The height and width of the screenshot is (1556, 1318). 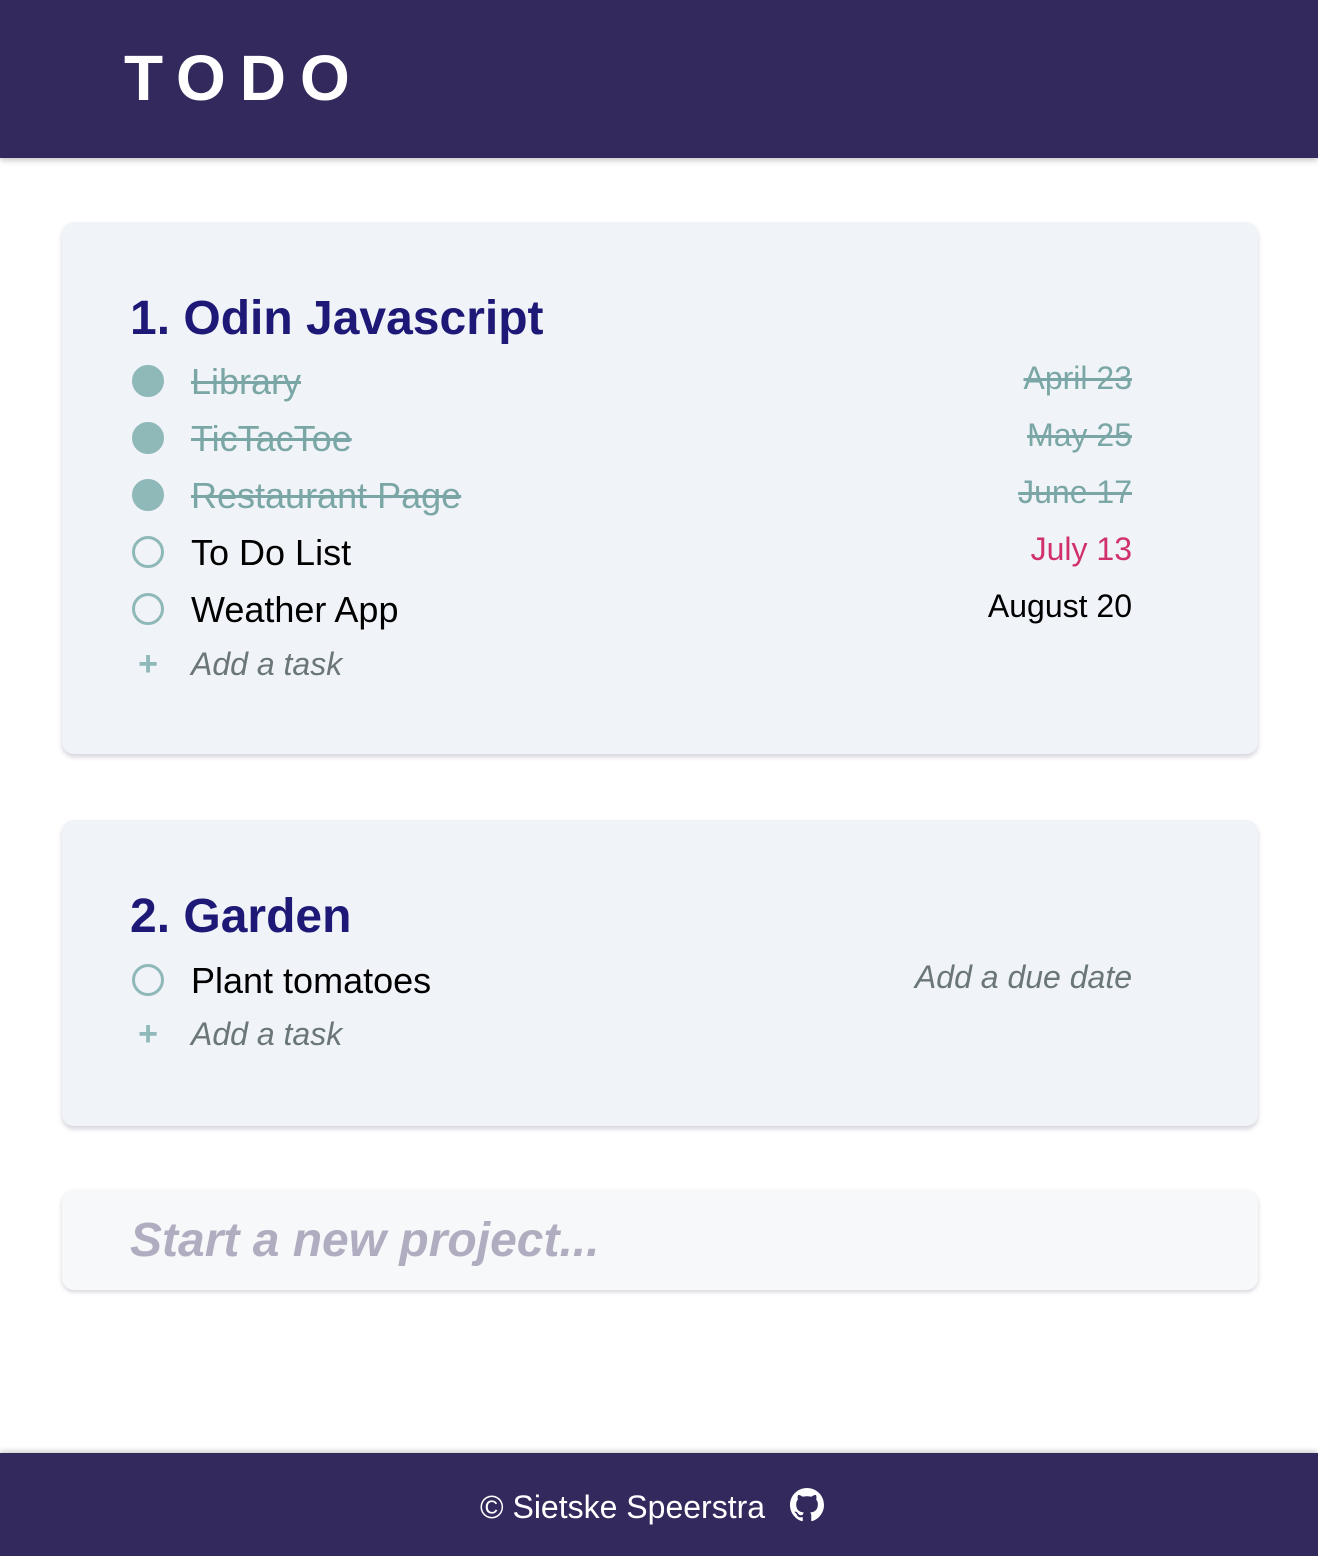 I want to click on task-name: Weather App, so click(x=294, y=610).